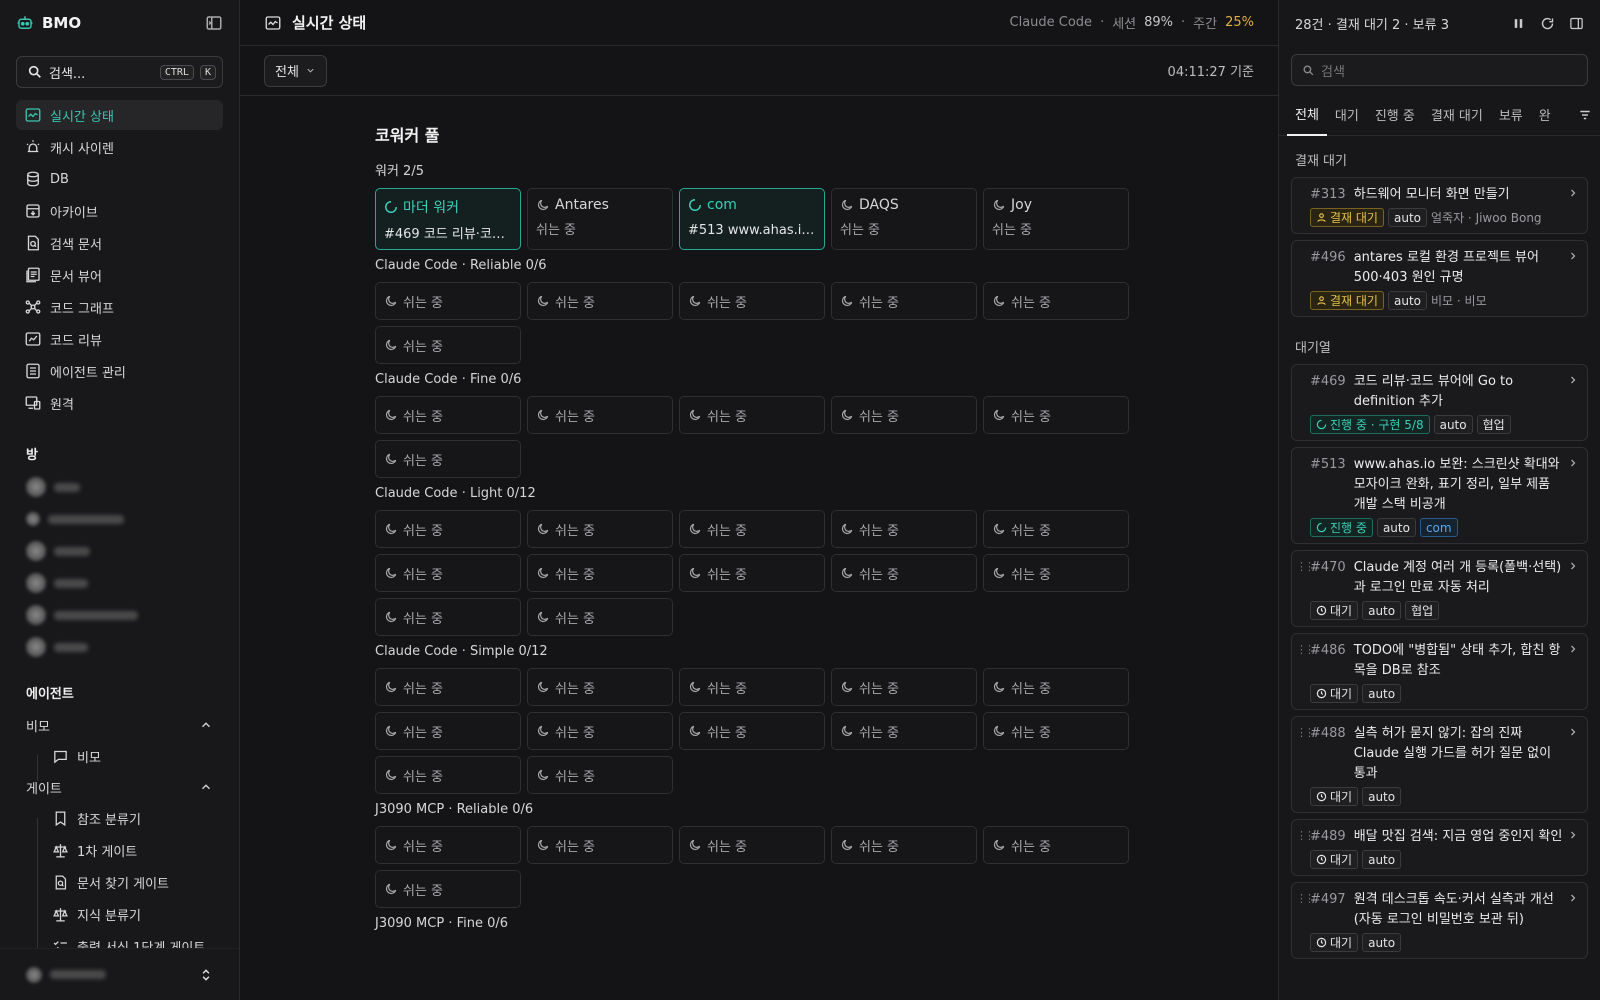 This screenshot has width=1600, height=1000. I want to click on worker-card: Antares 쉬는 중, so click(600, 219).